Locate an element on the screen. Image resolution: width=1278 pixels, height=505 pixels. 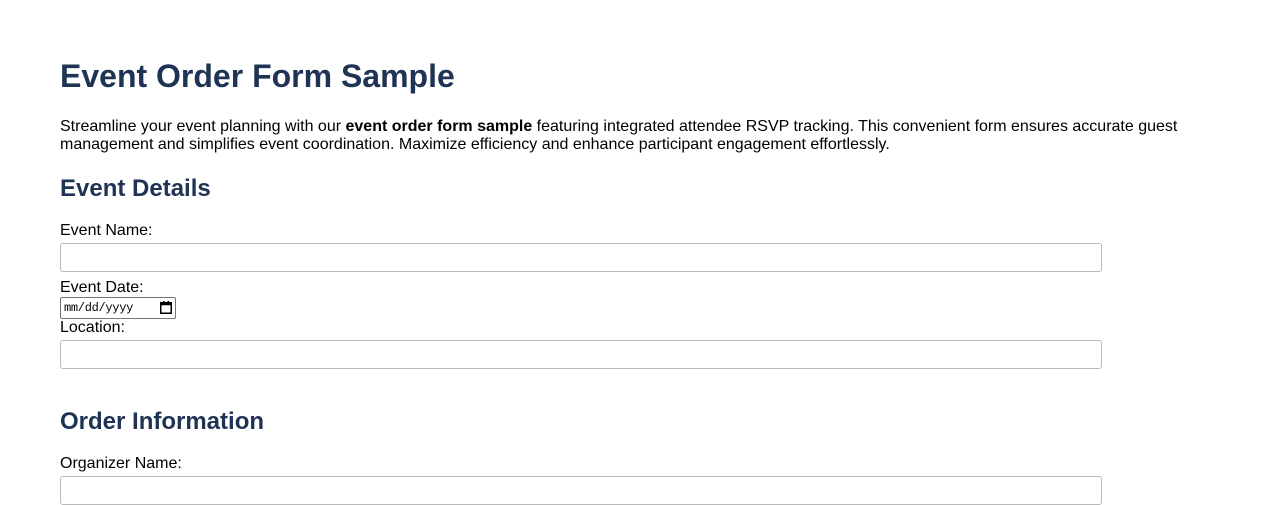
intro-text-bold: event order form sample is located at coordinates (439, 126).